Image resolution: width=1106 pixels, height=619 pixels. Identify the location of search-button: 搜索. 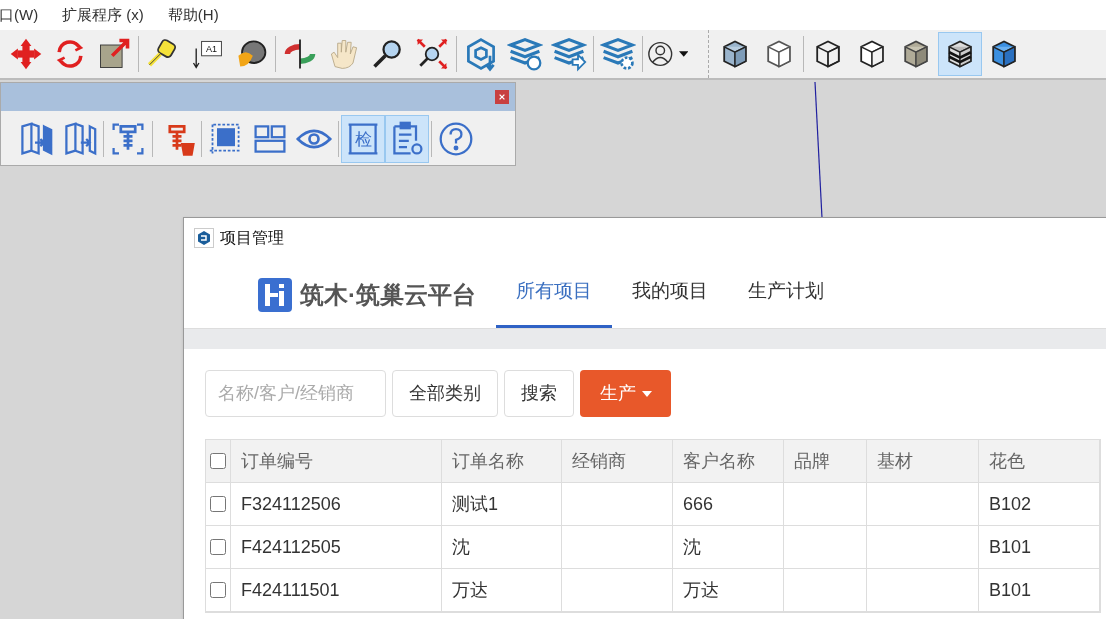
(539, 393).